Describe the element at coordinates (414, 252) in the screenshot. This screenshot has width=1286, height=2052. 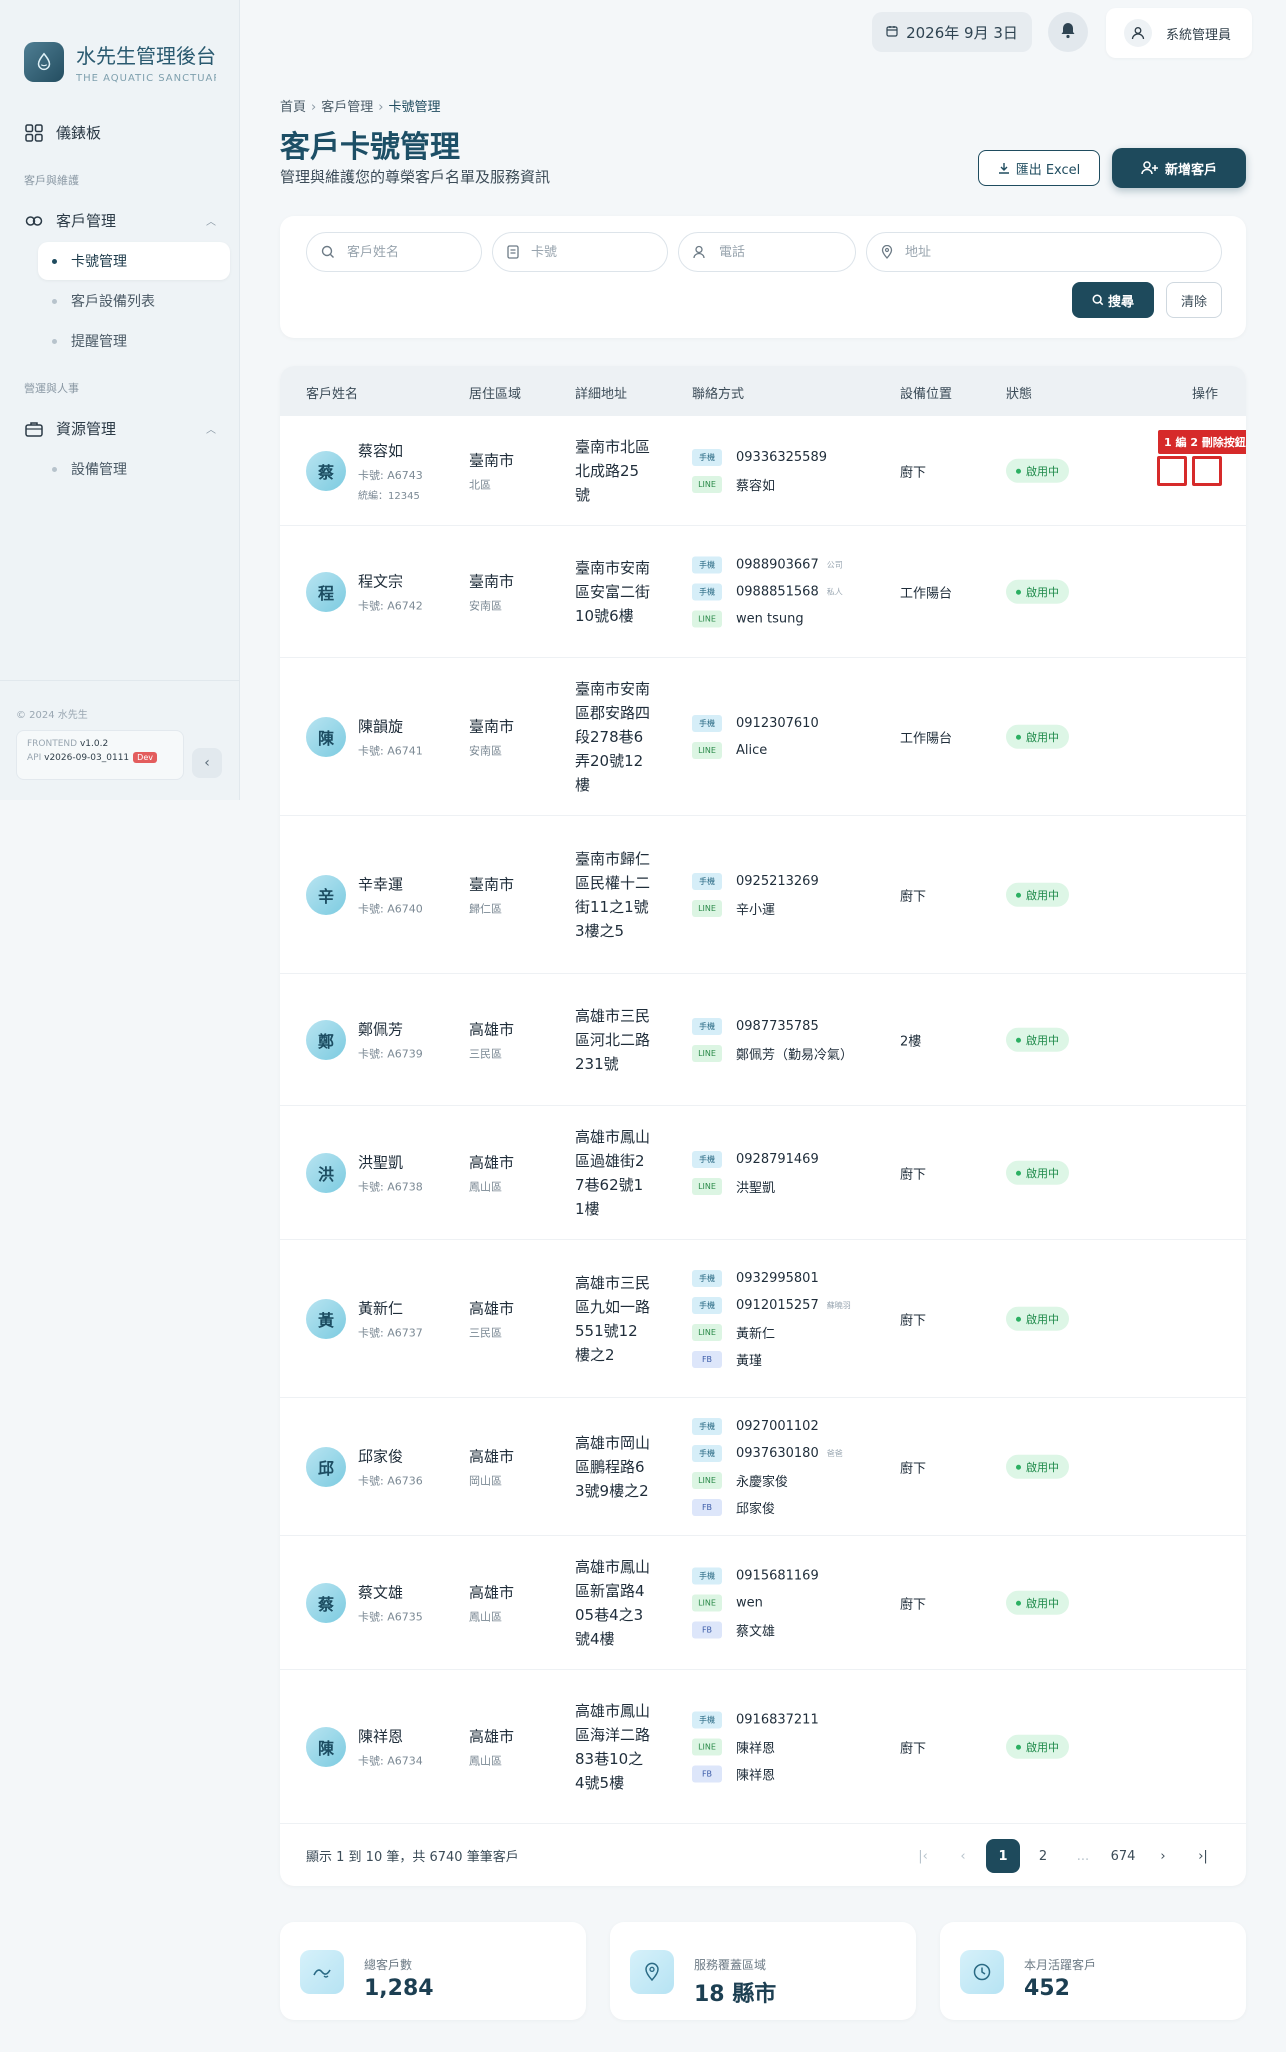
I see `customer-name-input` at that location.